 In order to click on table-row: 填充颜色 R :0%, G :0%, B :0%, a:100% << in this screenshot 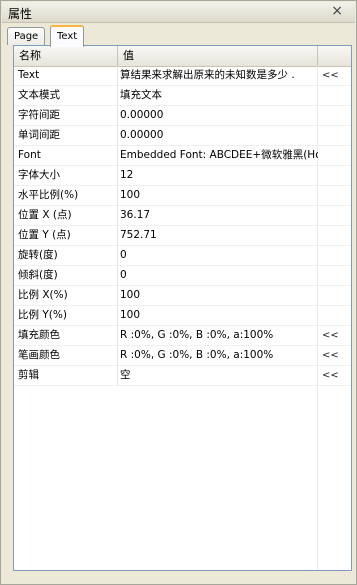, I will do `click(182, 336)`.